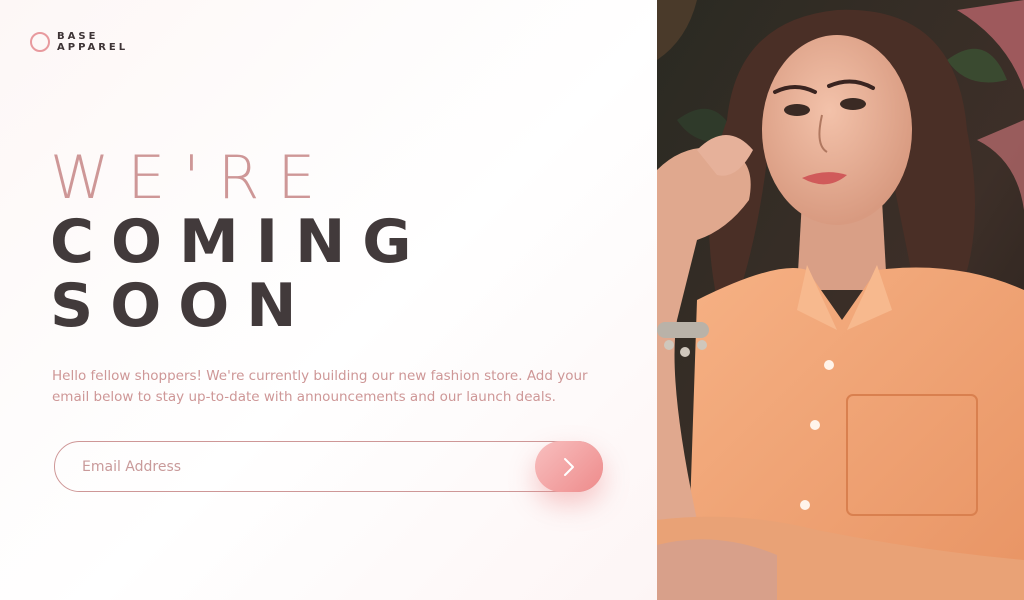  I want to click on submit-button, so click(569, 466).